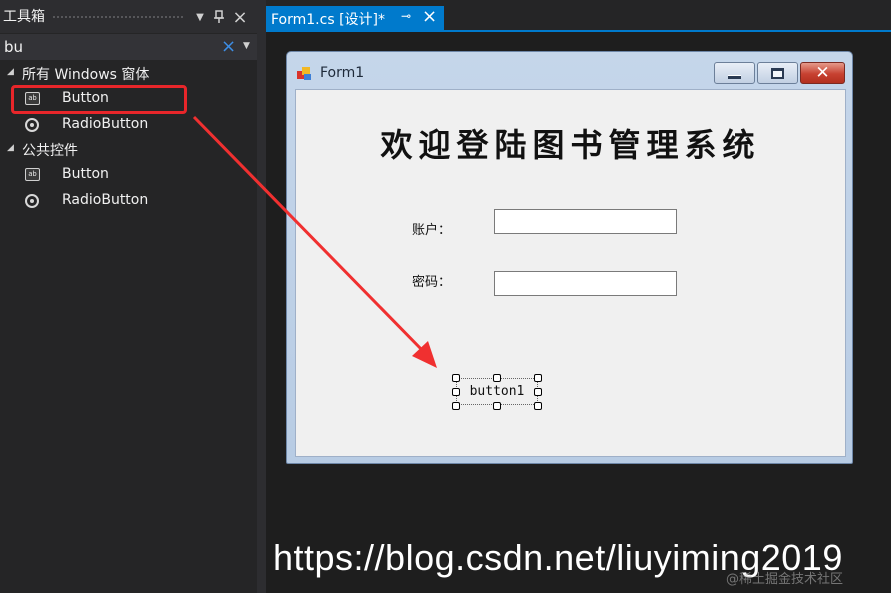 This screenshot has height=593, width=891. Describe the element at coordinates (456, 406) in the screenshot. I see `resize-handle-bottom-left` at that location.